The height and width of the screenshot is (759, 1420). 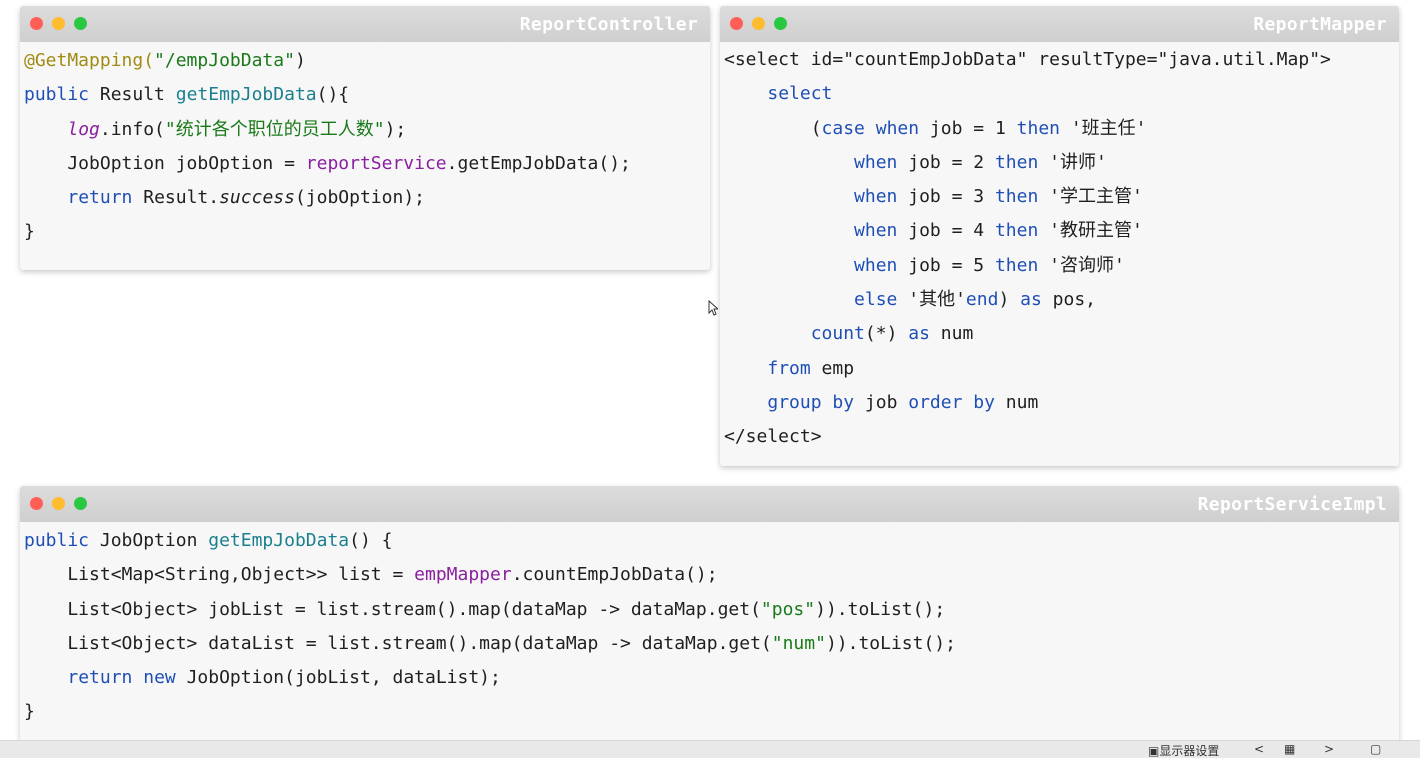 I want to click on taskbar: ▣显示器设置 < ▦ > ▢, so click(x=710, y=749).